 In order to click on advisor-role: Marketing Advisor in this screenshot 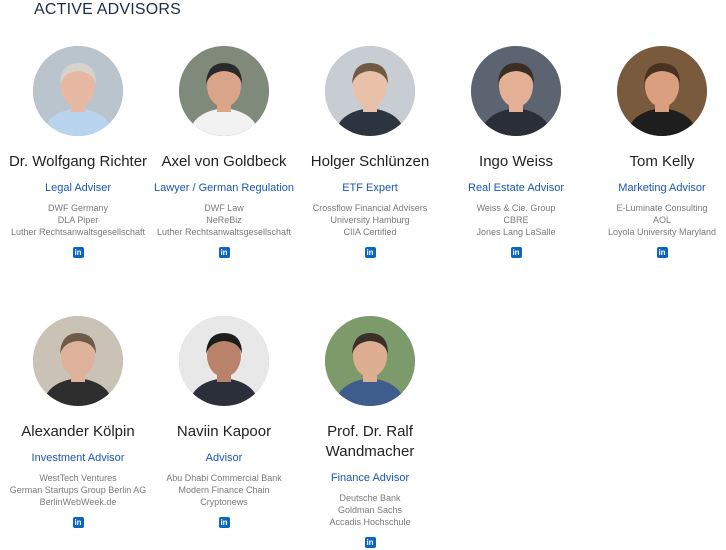, I will do `click(662, 188)`.